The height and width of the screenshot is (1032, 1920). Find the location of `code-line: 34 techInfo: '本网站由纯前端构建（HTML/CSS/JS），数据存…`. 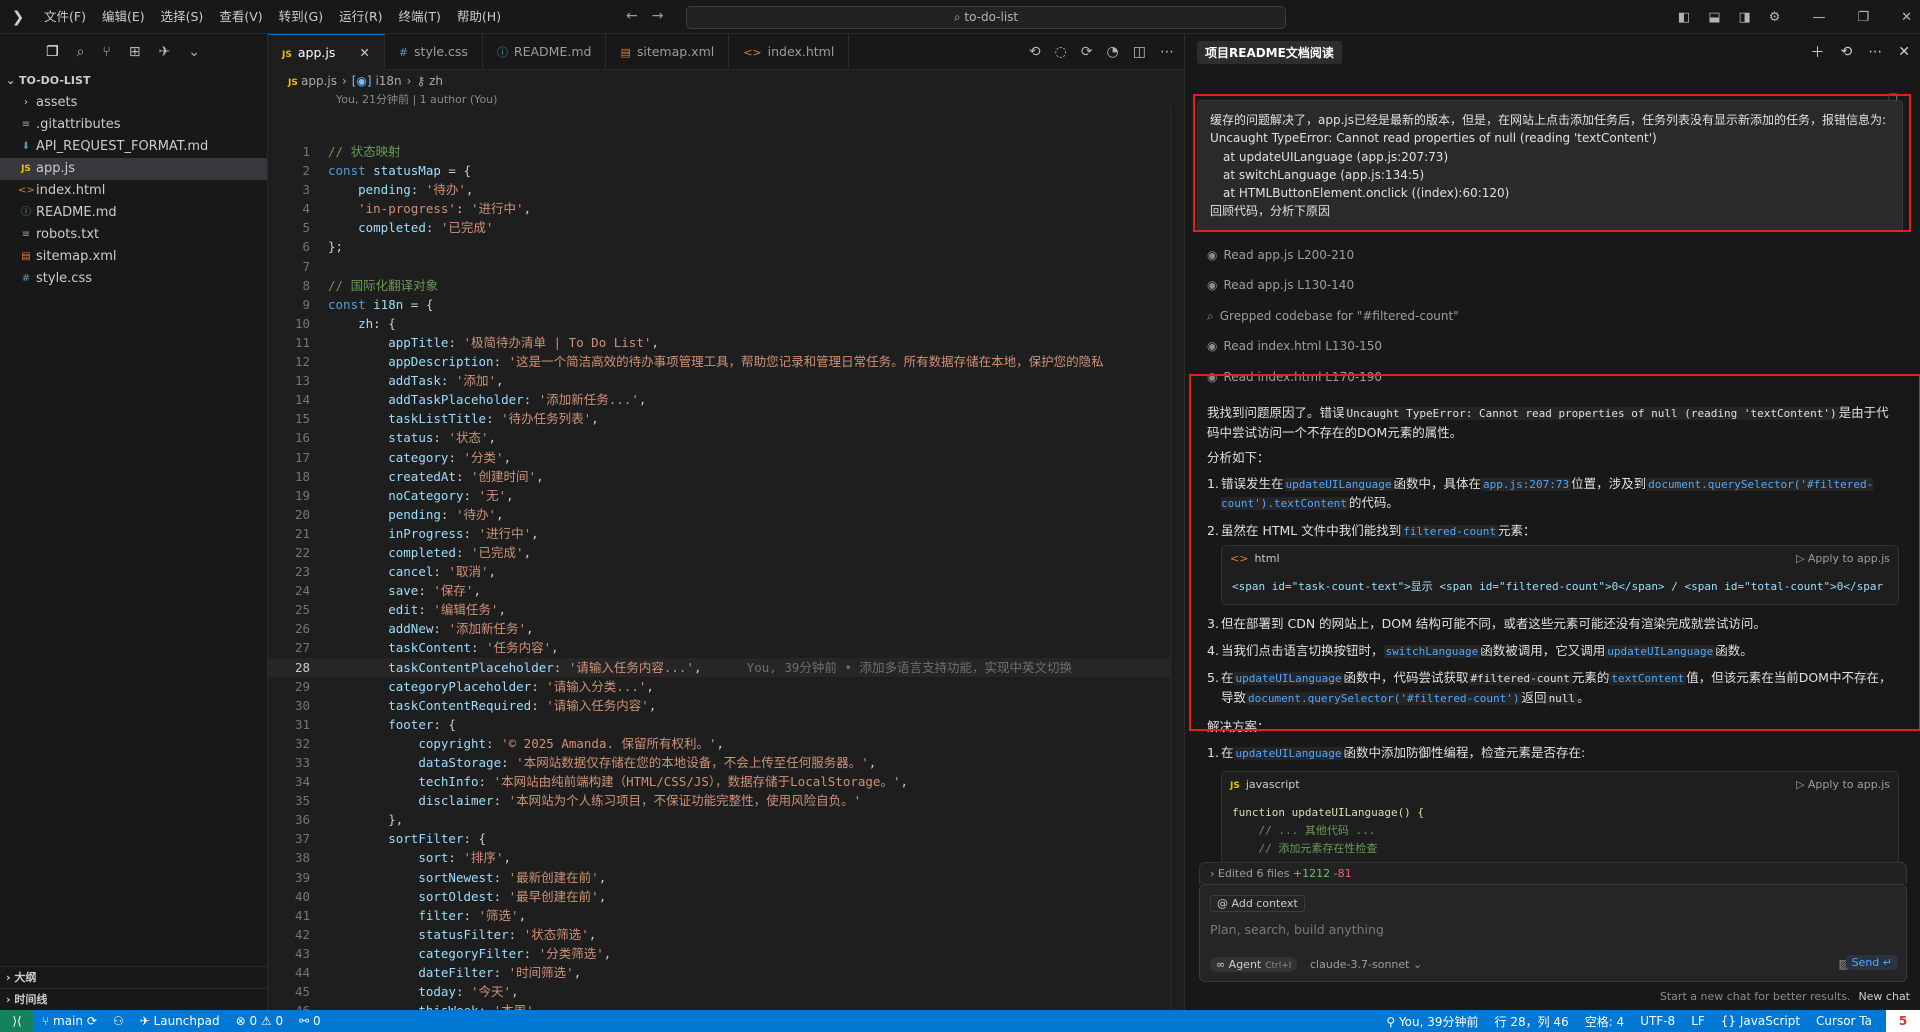

code-line: 34 techInfo: '本网站由纯前端构建（HTML/CSS/JS），数据存… is located at coordinates (726, 781).